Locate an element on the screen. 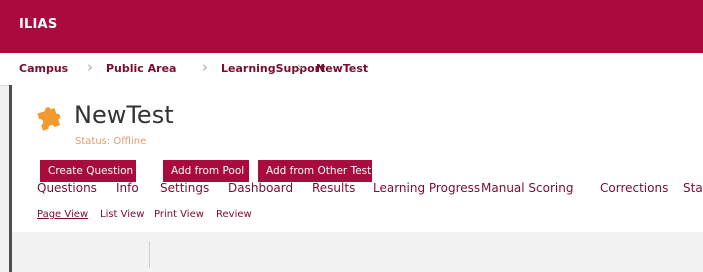  ilias-logo: ILIAS is located at coordinates (38, 24).